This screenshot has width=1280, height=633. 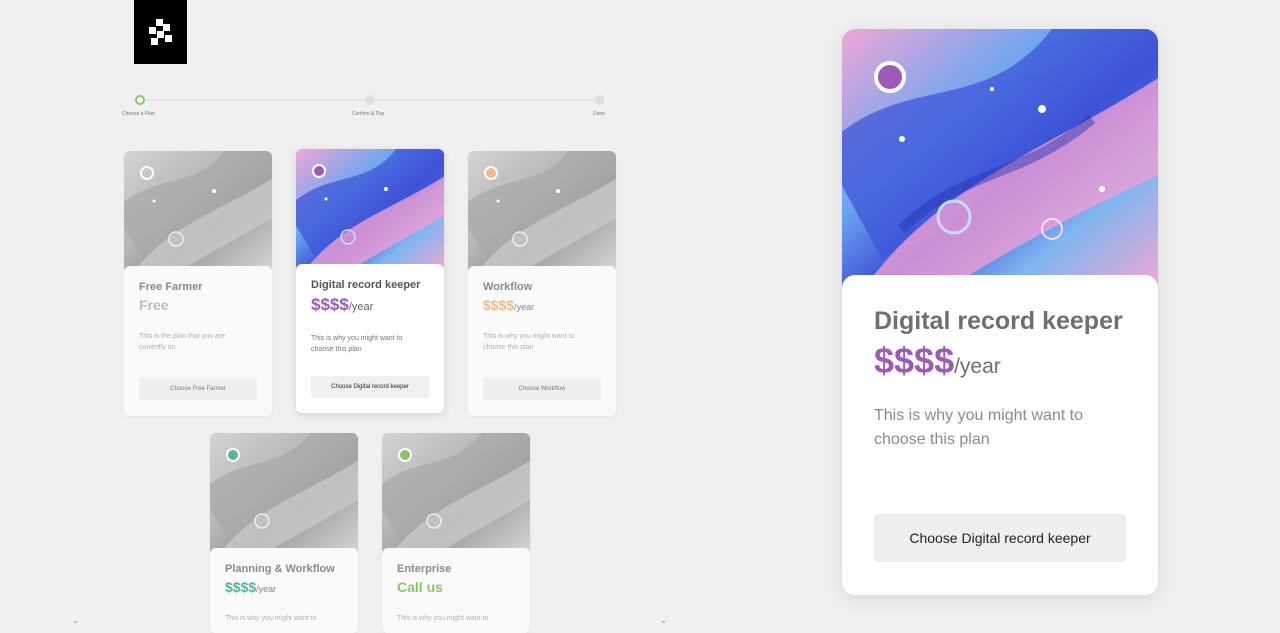 What do you see at coordinates (508, 287) in the screenshot?
I see `plan-name: Workflow` at bounding box center [508, 287].